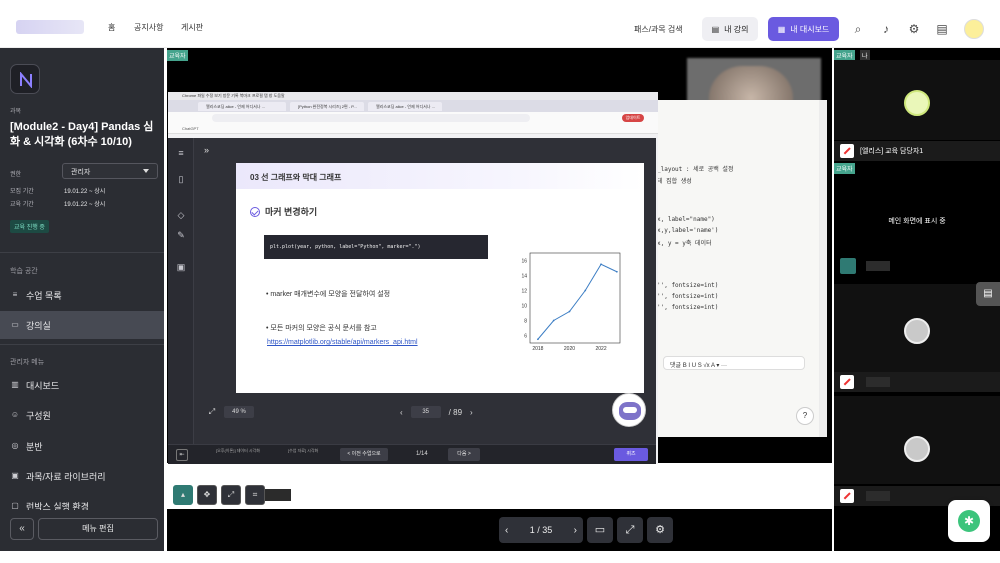  I want to click on my-course-button: ▤ 내 강의, so click(730, 29).